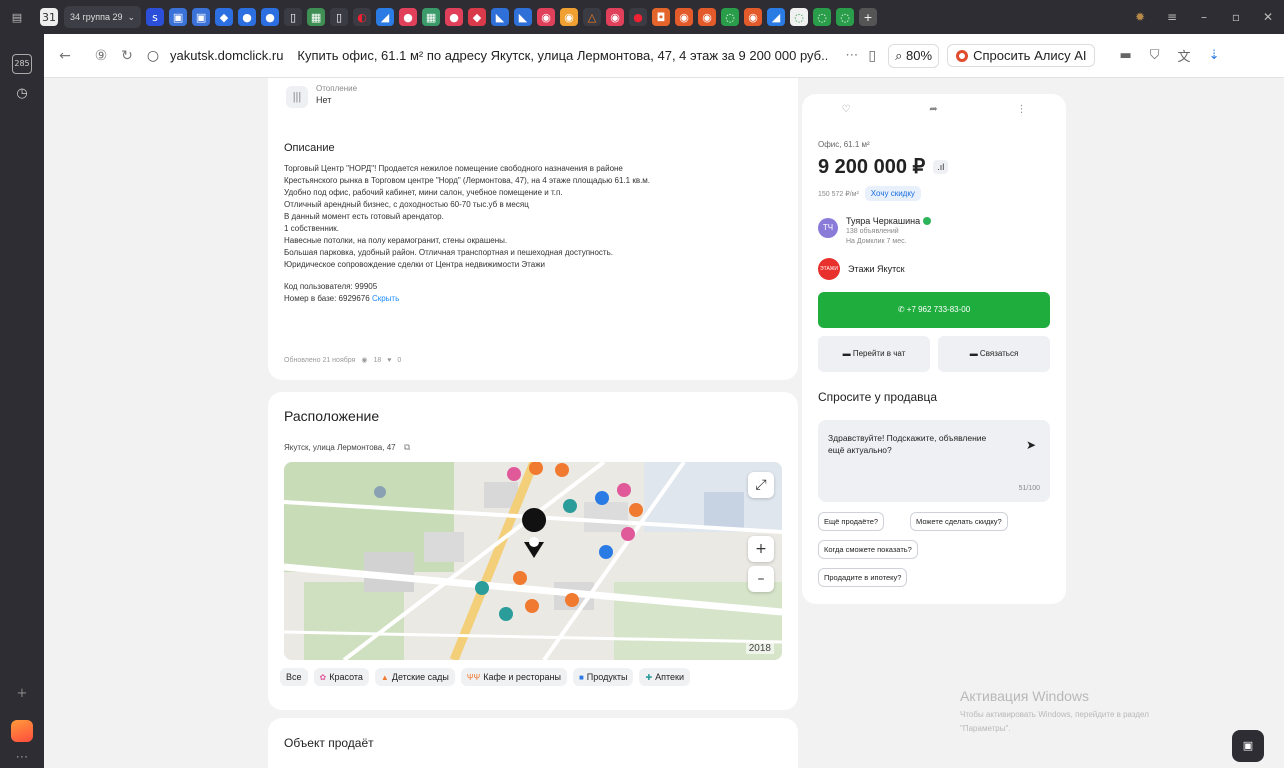 This screenshot has width=1284, height=768. What do you see at coordinates (759, 648) in the screenshot?
I see `map-year: 2018` at bounding box center [759, 648].